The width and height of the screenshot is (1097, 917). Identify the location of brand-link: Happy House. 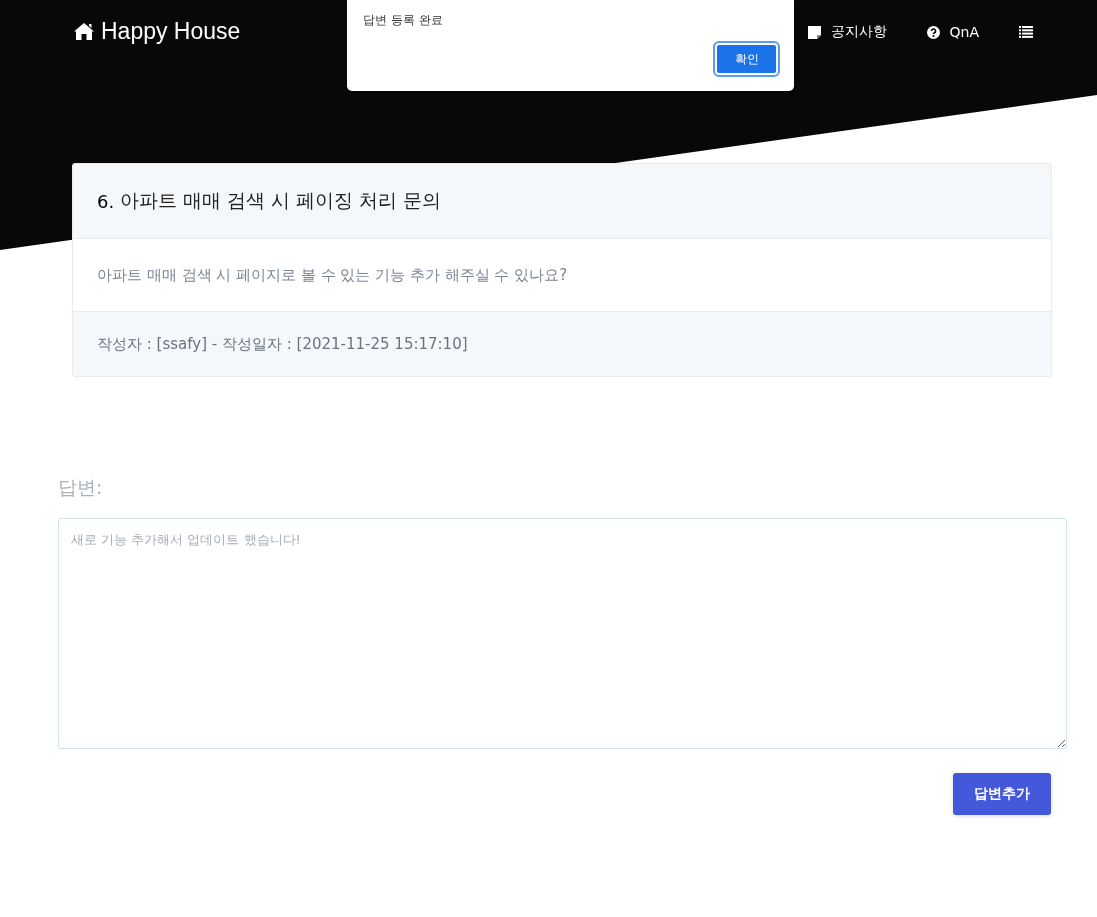
(157, 31).